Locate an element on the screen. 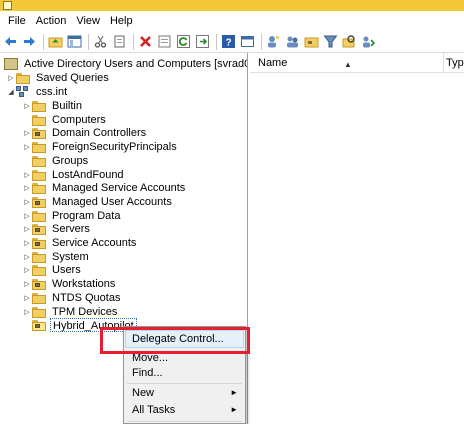 The width and height of the screenshot is (464, 424). tree-item-saved-queries: ▷ Saved Queries is located at coordinates (58, 78).